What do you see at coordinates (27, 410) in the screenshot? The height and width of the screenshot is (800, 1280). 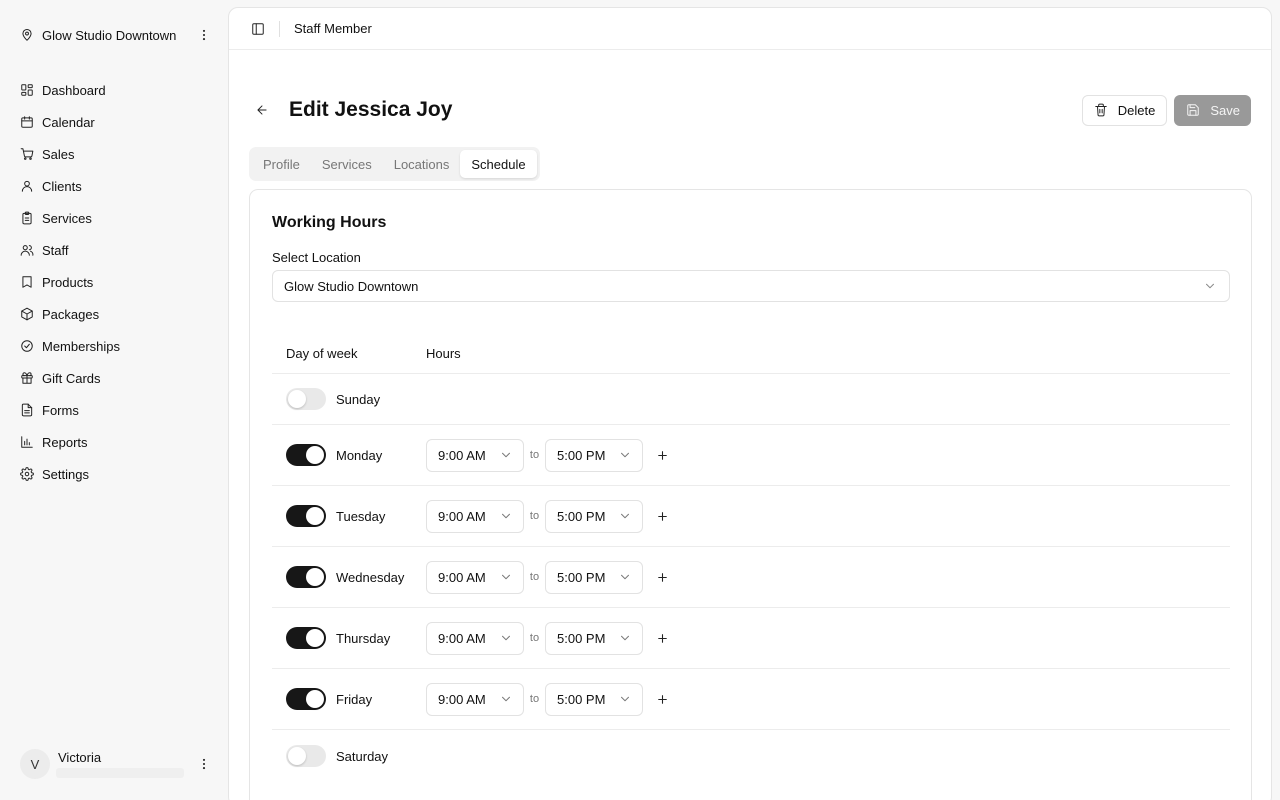 I see `file-text-icon` at bounding box center [27, 410].